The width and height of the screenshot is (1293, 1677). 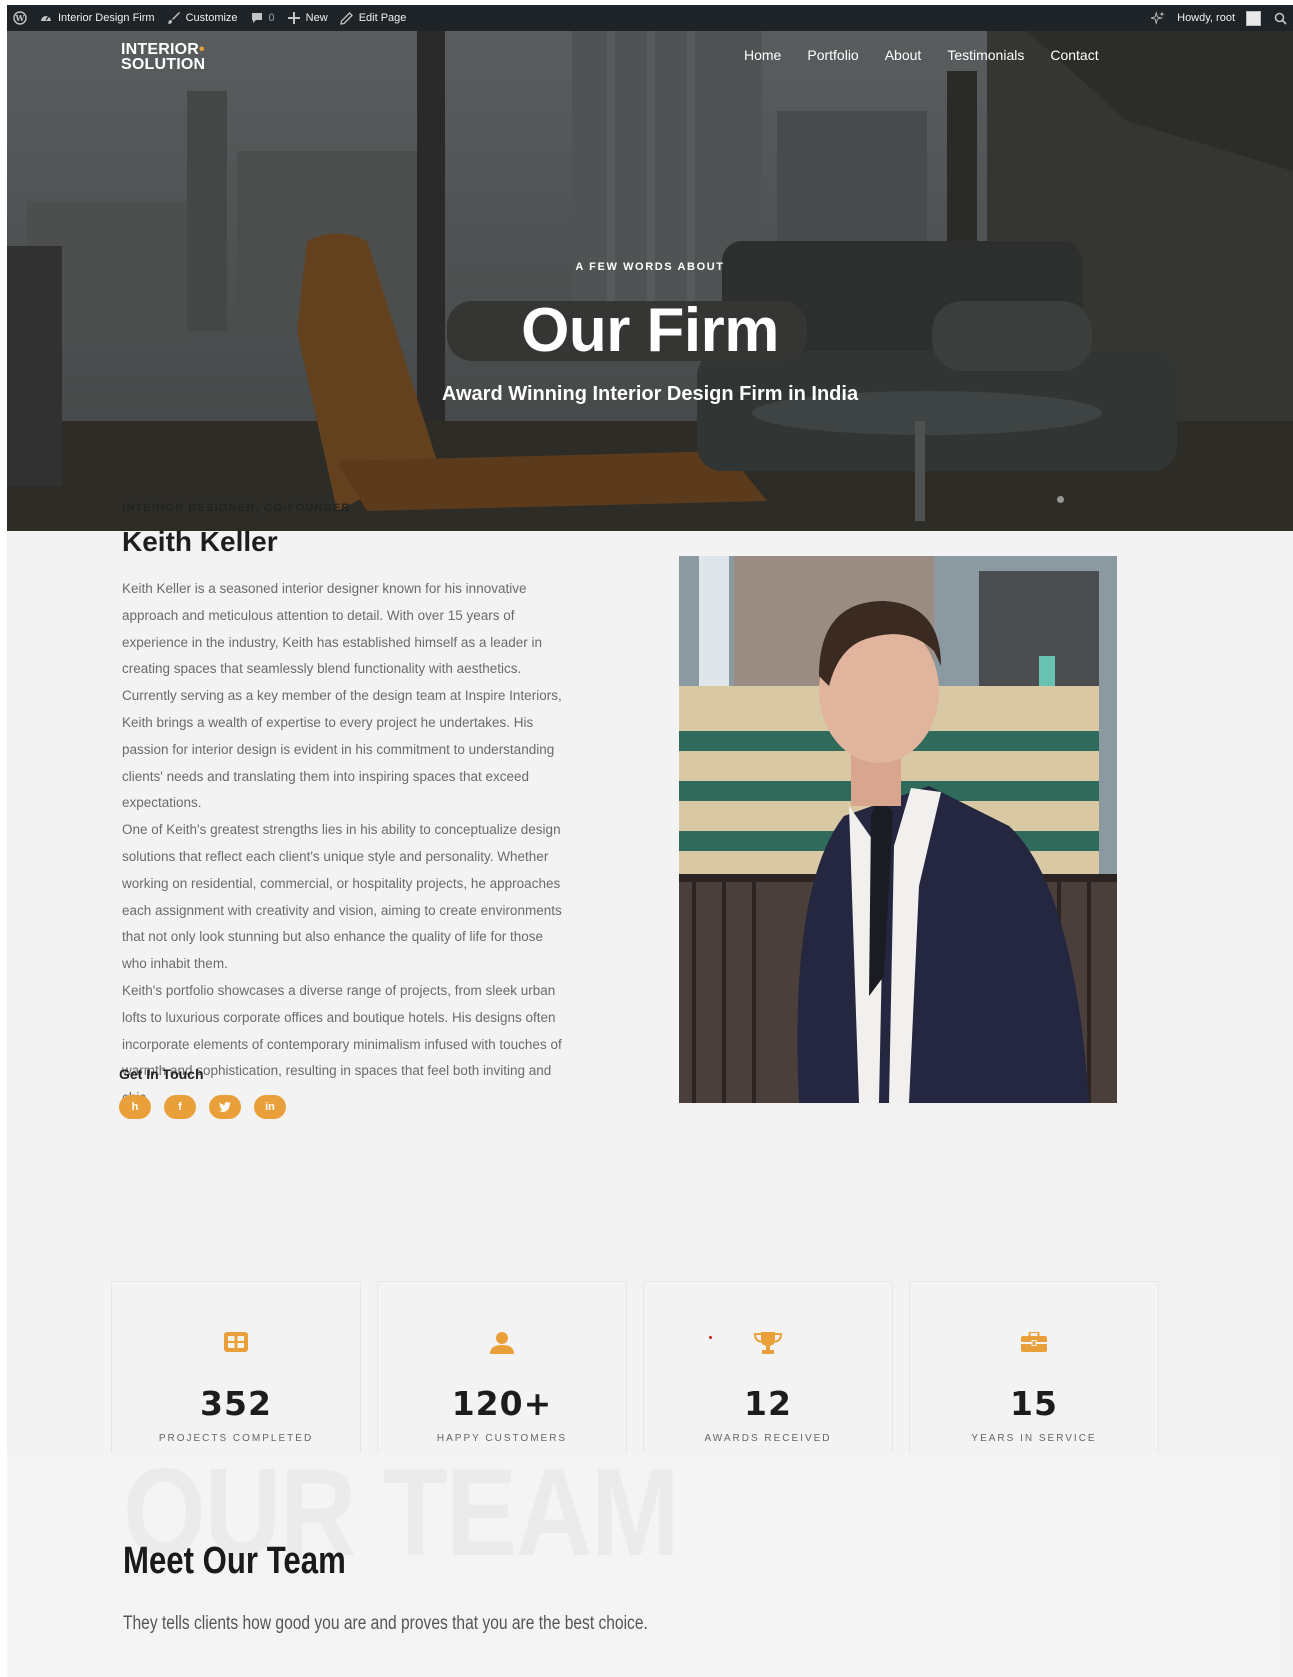 What do you see at coordinates (1074, 55) in the screenshot?
I see `nav-contact: Contact` at bounding box center [1074, 55].